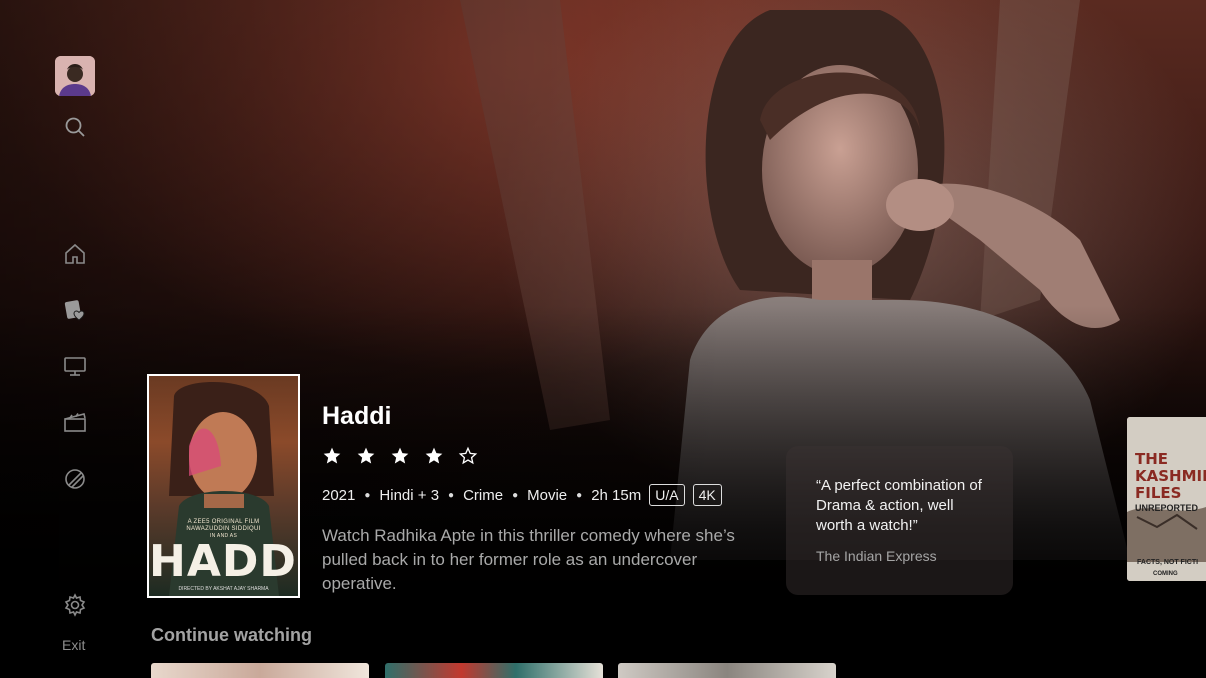 The image size is (1206, 678). What do you see at coordinates (1167, 508) in the screenshot?
I see `next-poster-subtitle: UNREPORTED` at bounding box center [1167, 508].